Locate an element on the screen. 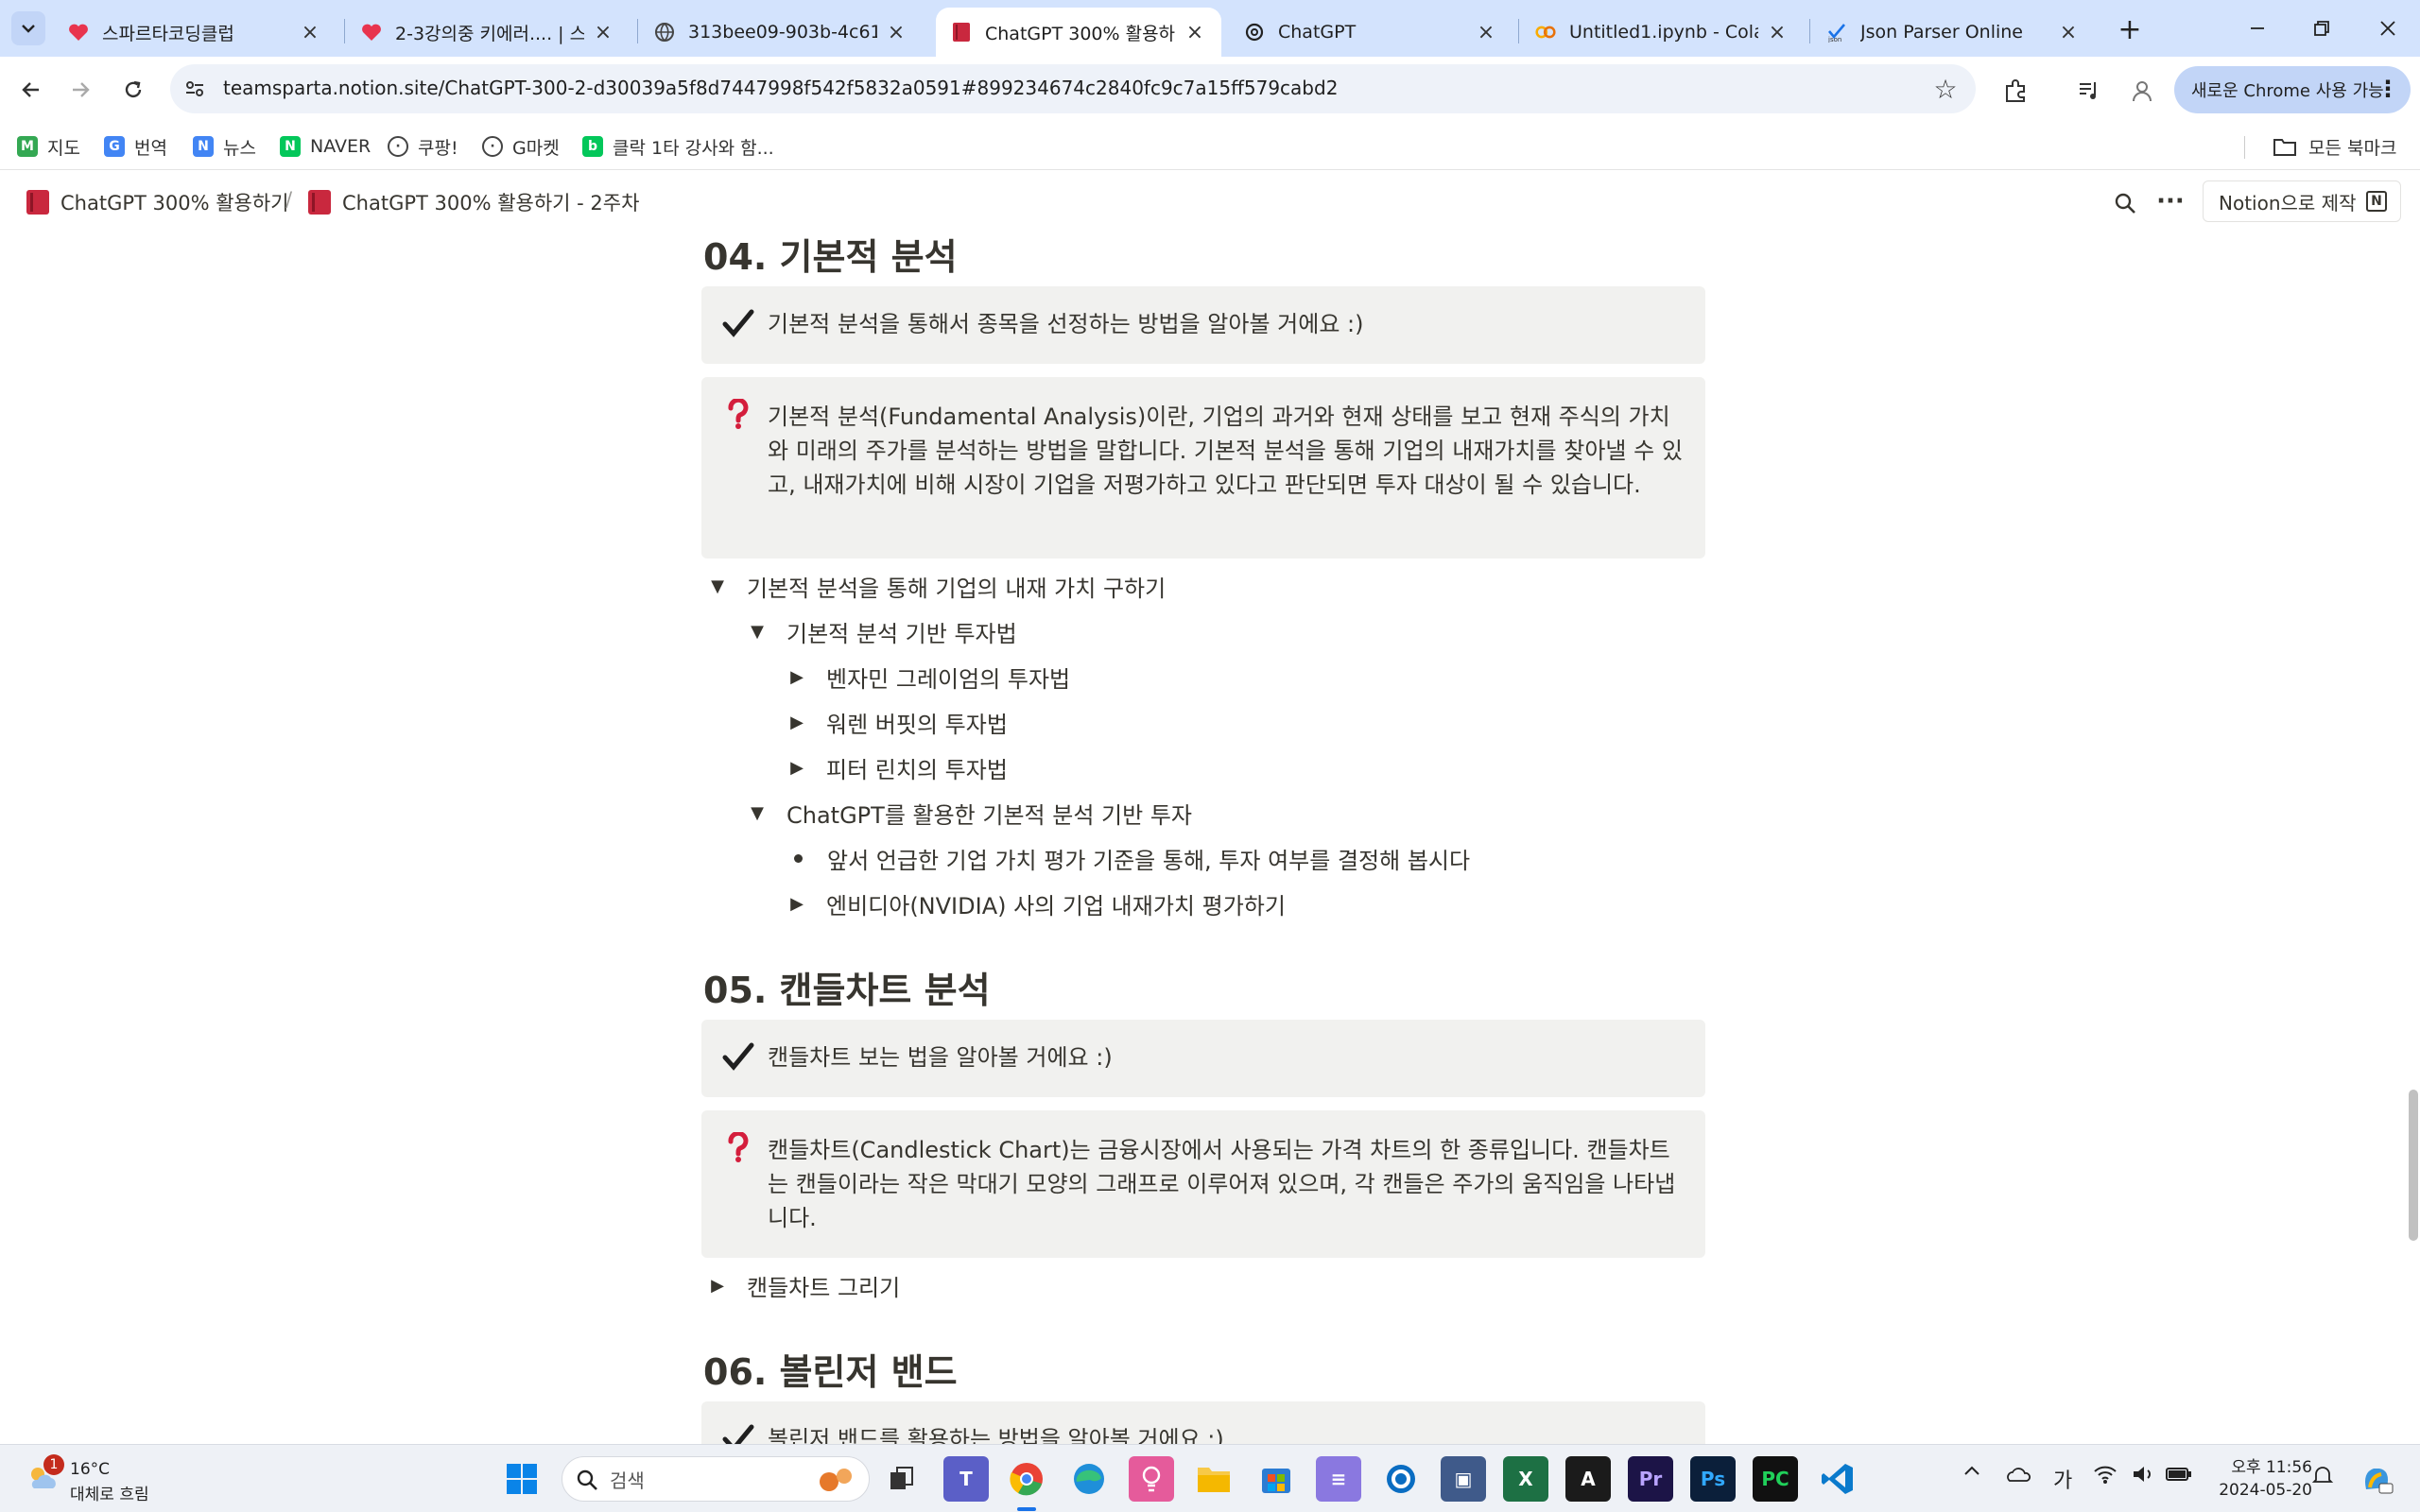 Image resolution: width=2420 pixels, height=1512 pixels. back-icon is located at coordinates (31, 90).